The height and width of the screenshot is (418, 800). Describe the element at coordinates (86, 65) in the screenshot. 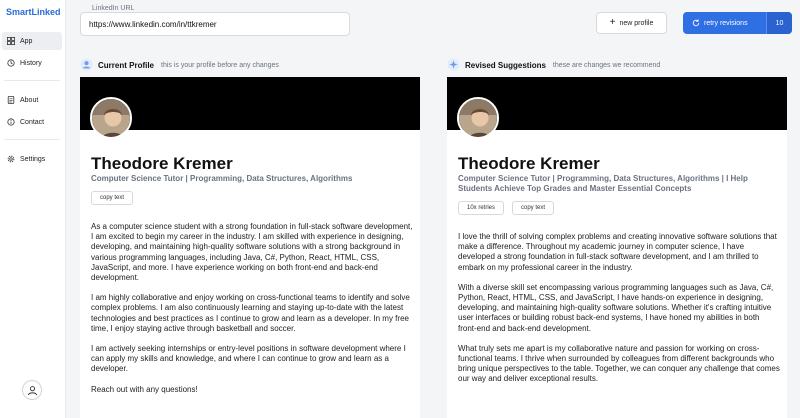

I see `profile-avatar-icon` at that location.